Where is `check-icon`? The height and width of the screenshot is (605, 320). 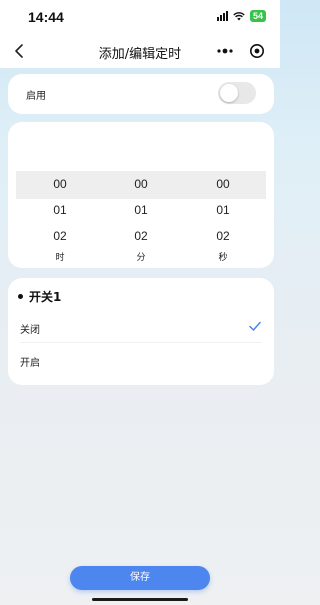 check-icon is located at coordinates (255, 326).